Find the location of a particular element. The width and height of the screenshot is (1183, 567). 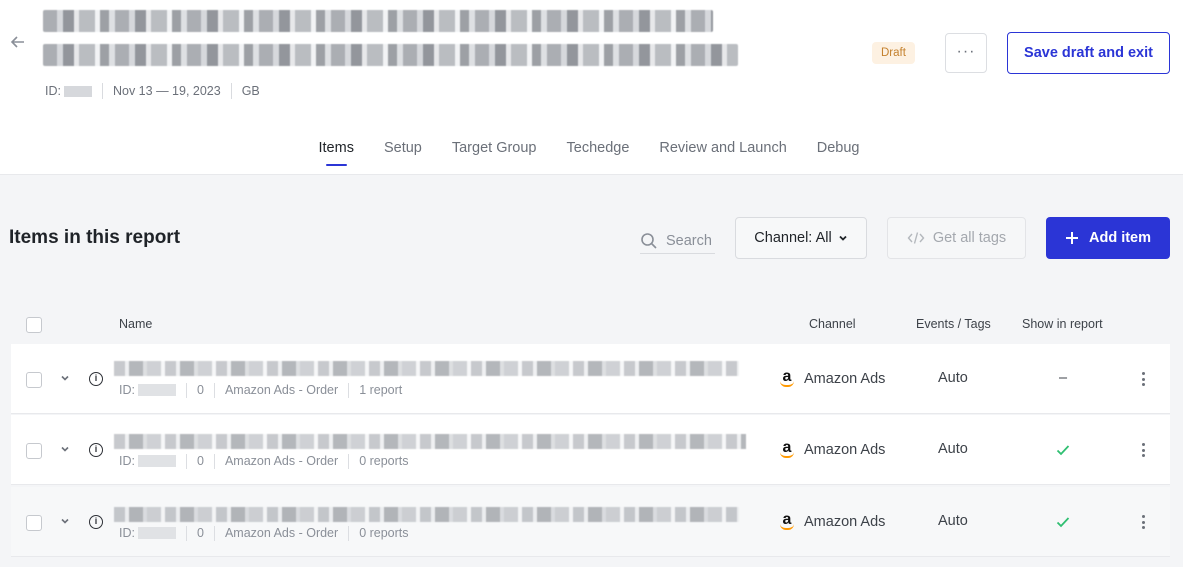

select-all-checkbox is located at coordinates (34, 325).